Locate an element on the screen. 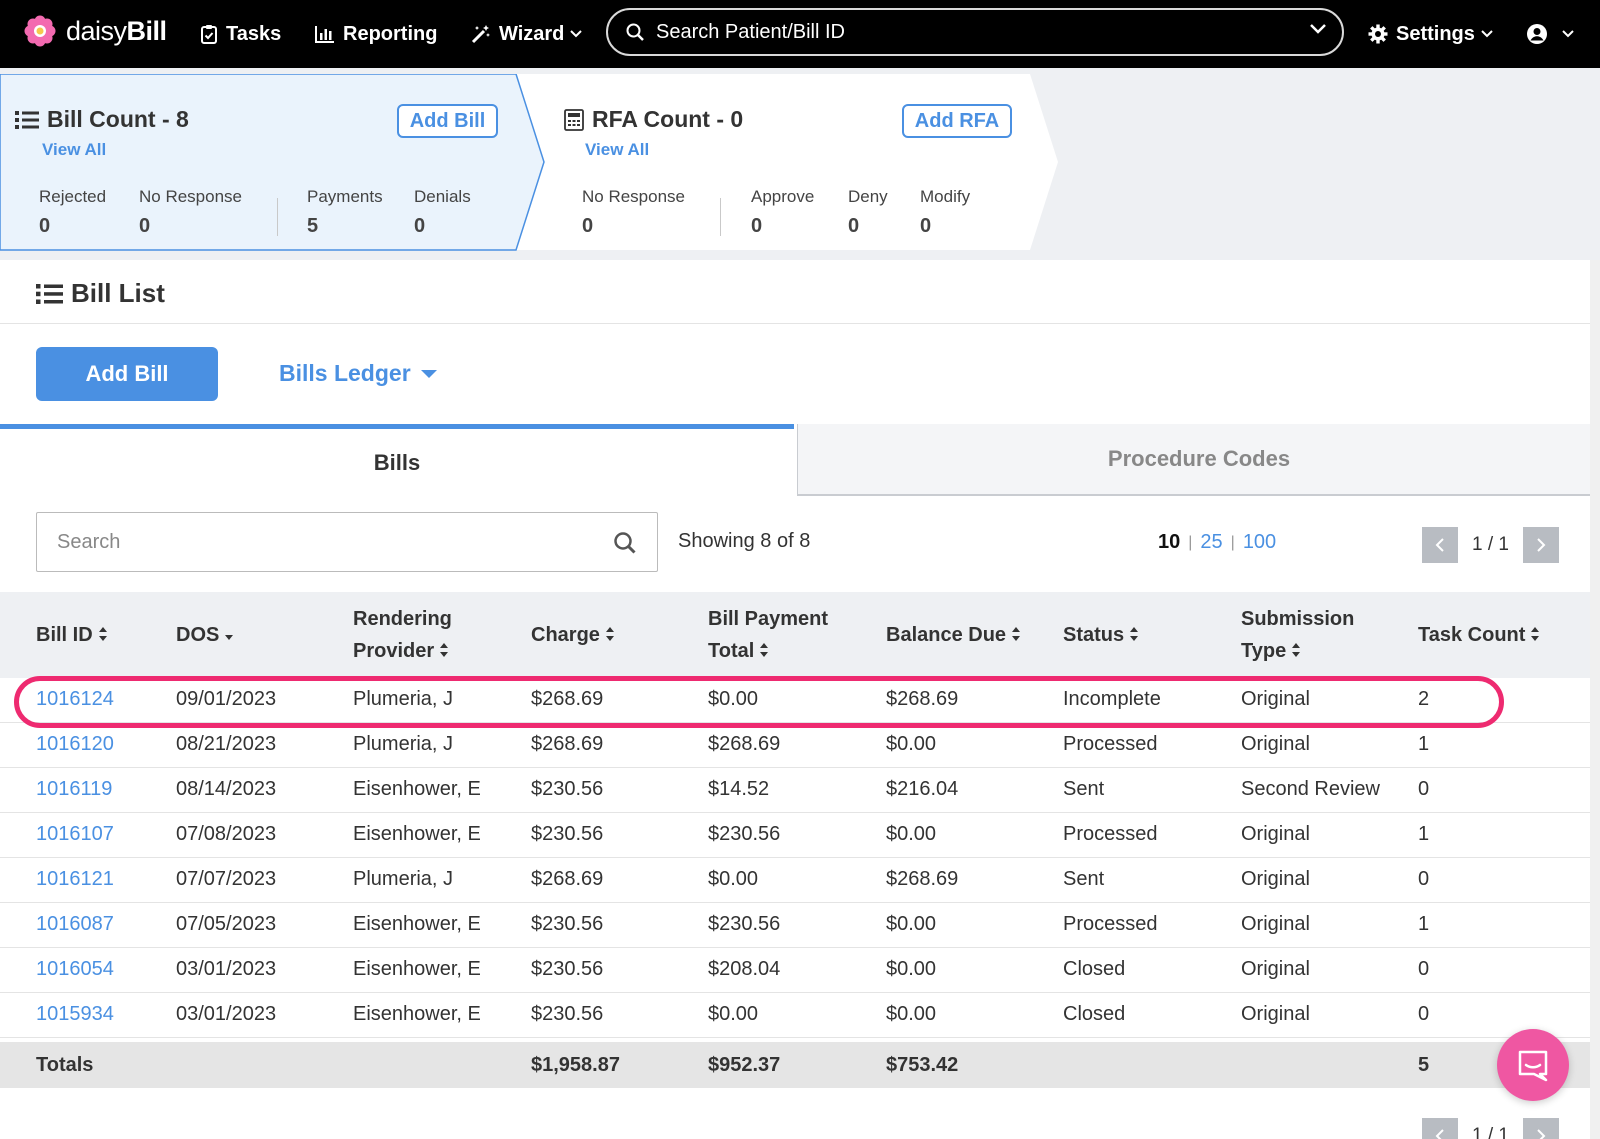  bill-id-link: 1016119 is located at coordinates (74, 789).